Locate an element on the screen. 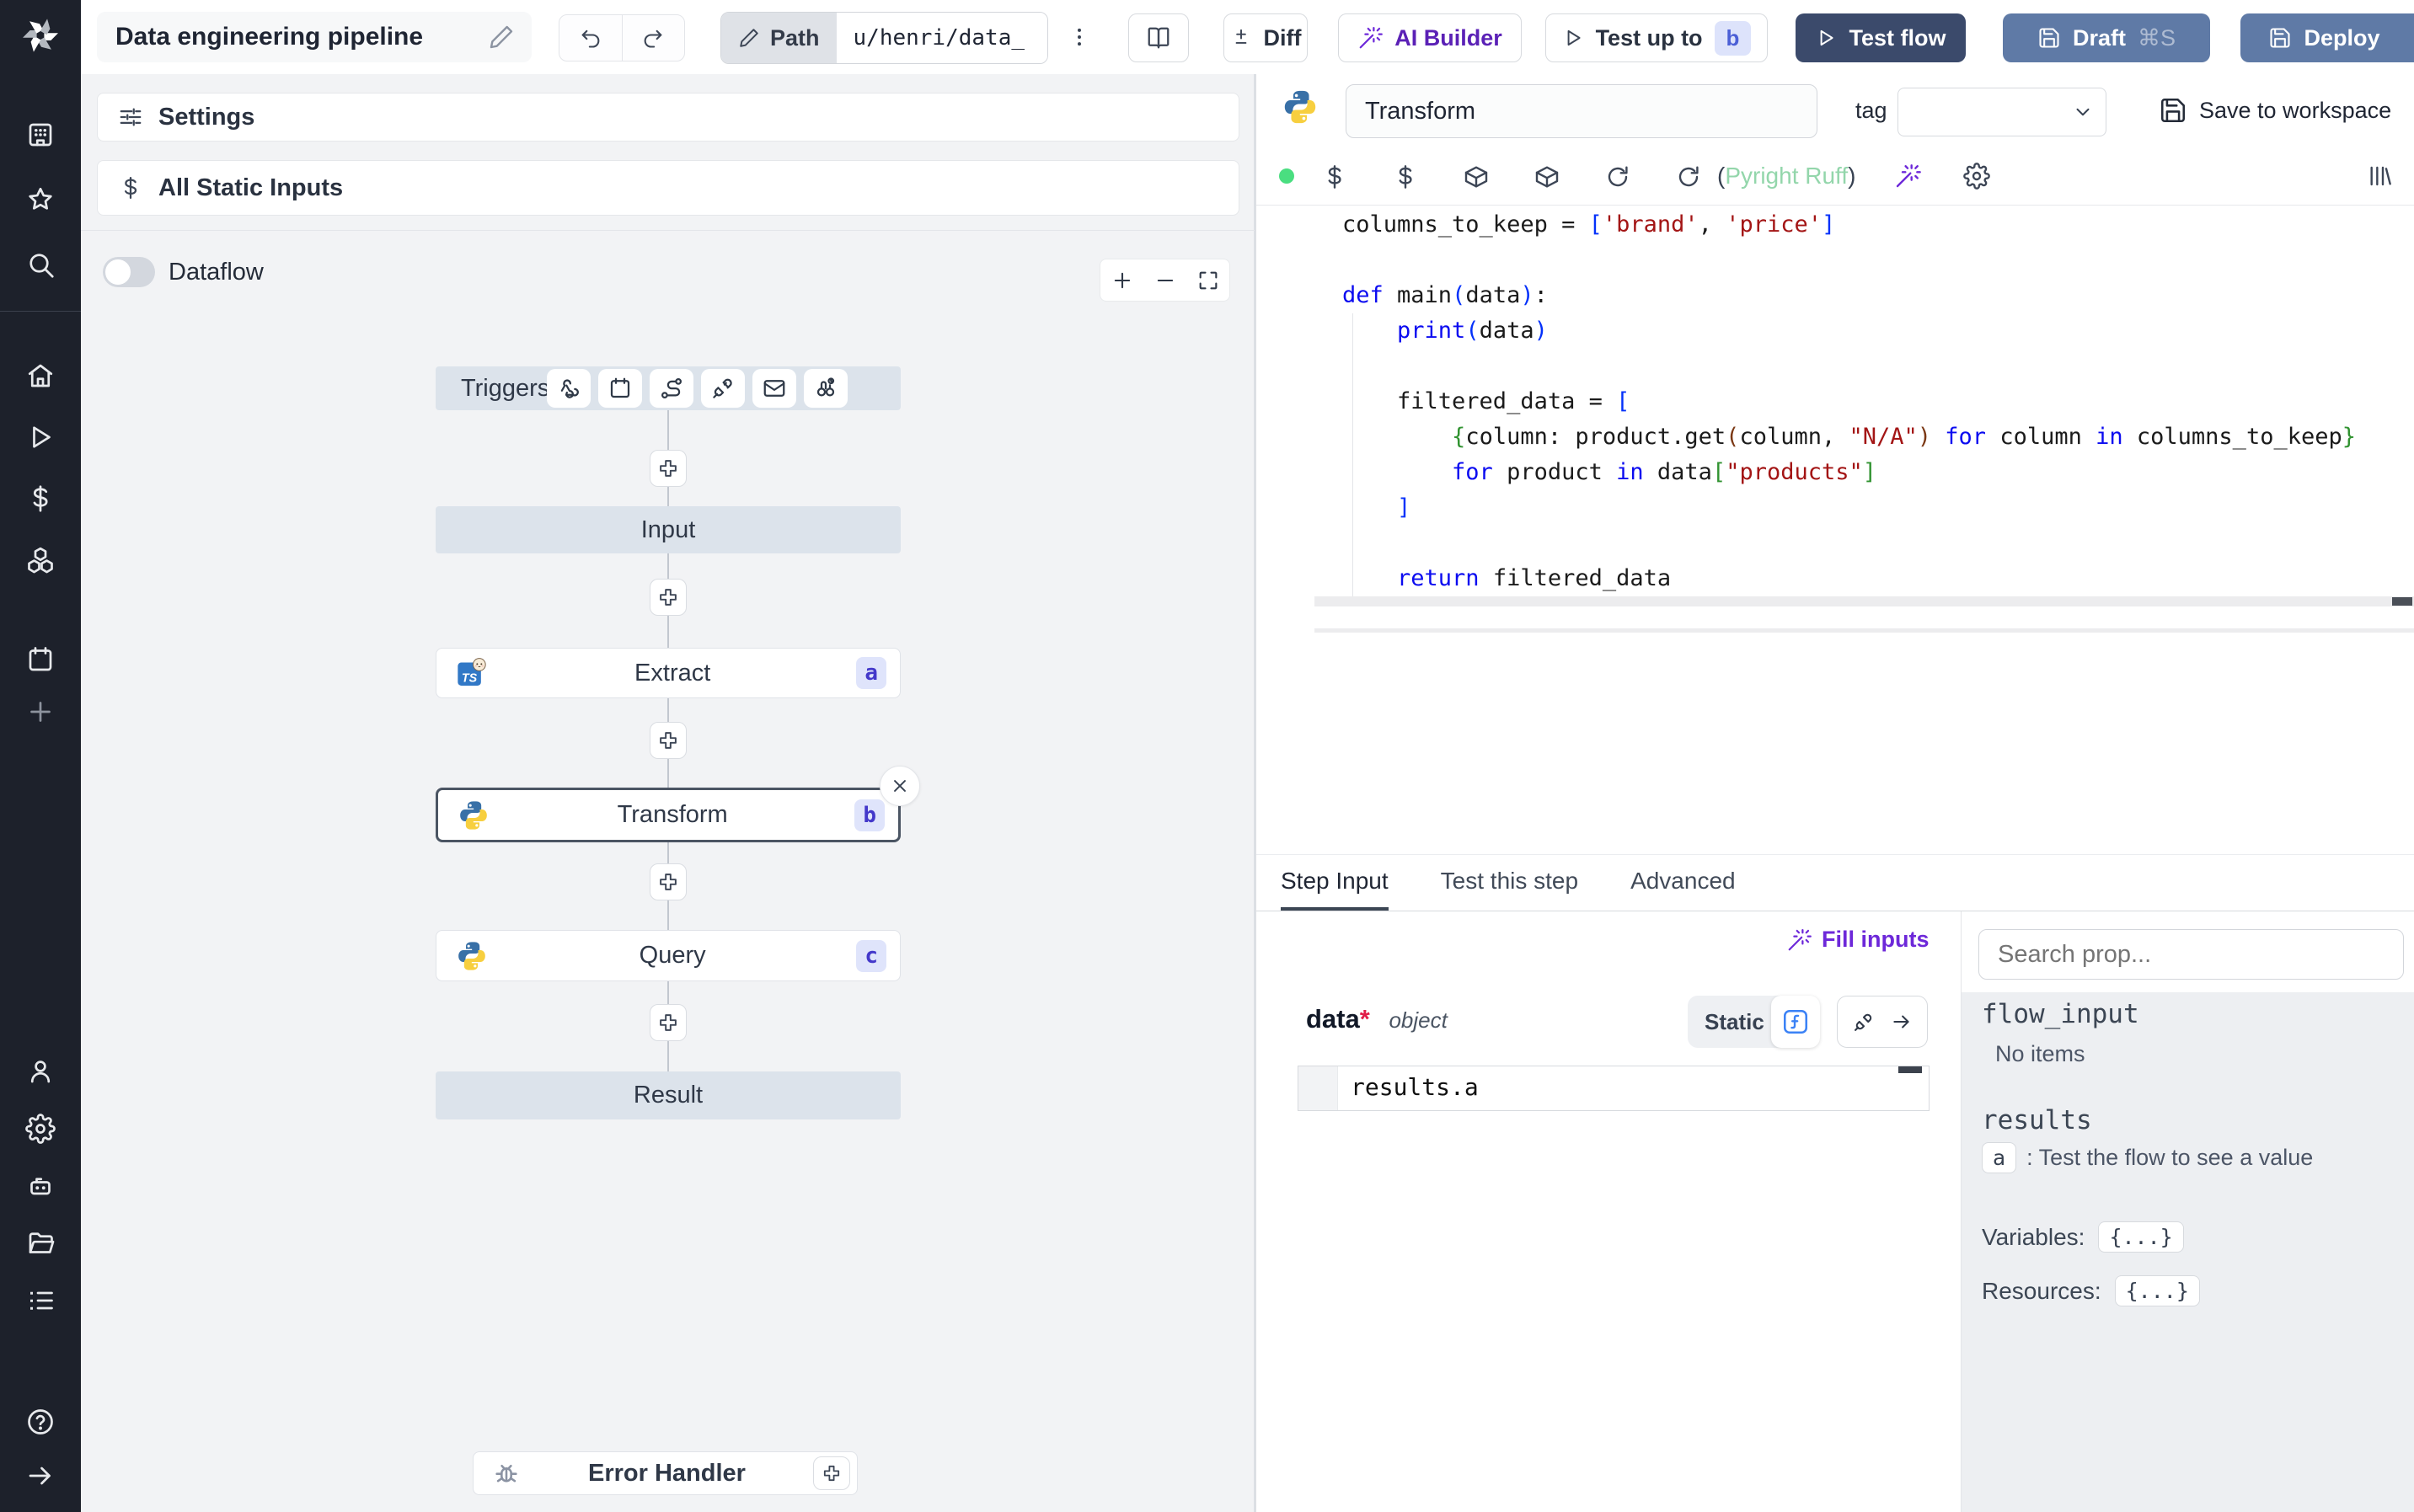 The height and width of the screenshot is (1512, 2414). draft-button: Draft ⌘S is located at coordinates (2106, 37).